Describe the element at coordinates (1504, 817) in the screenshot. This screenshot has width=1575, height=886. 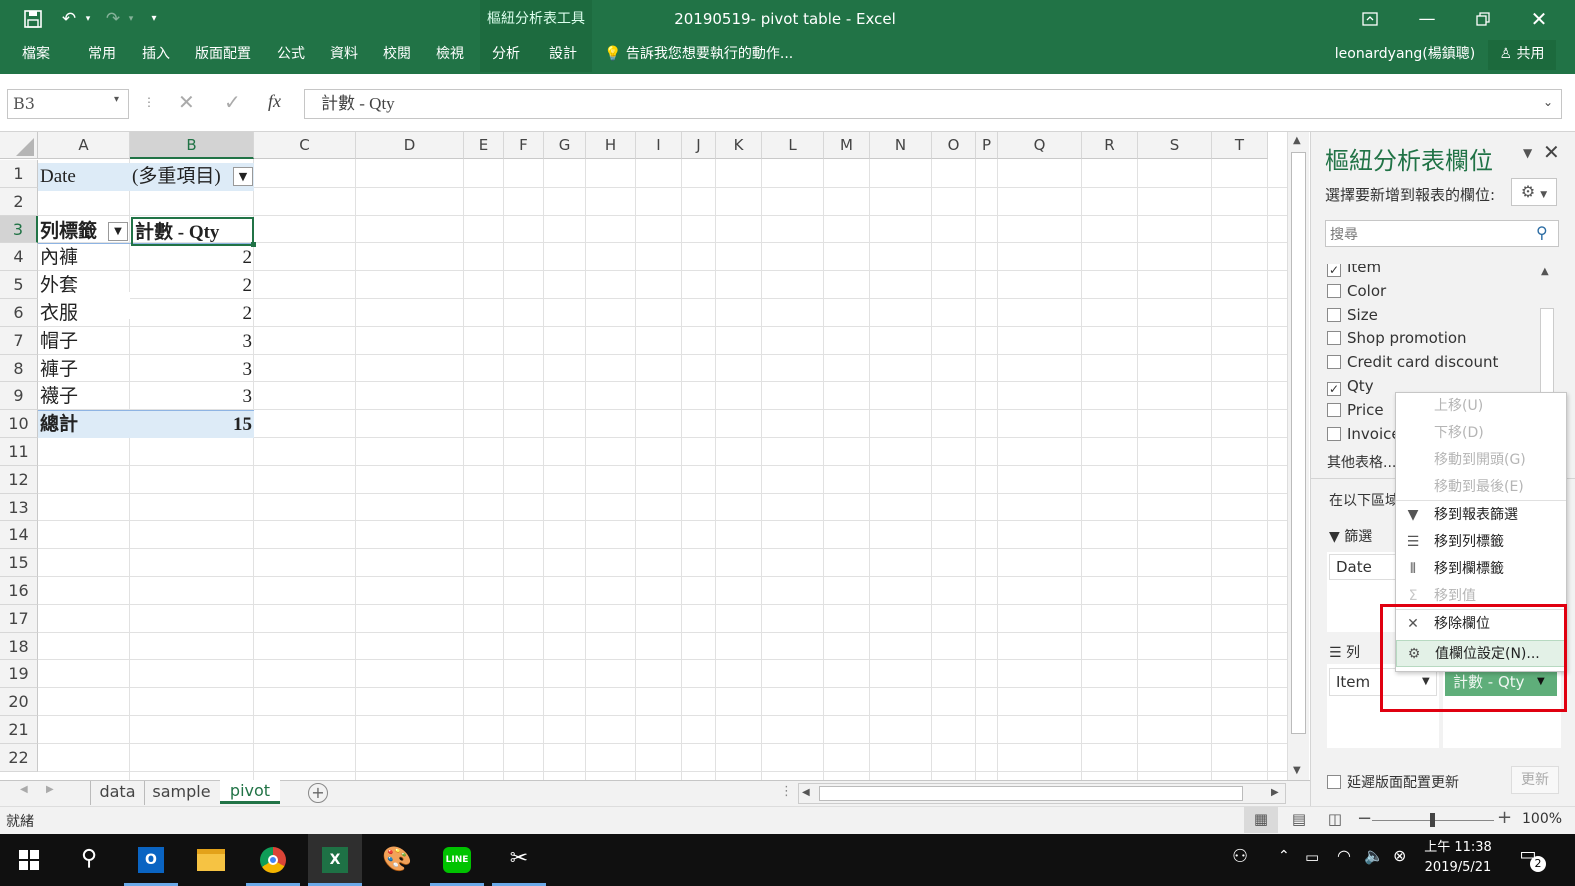
I see `zoom-in-icon: +` at that location.